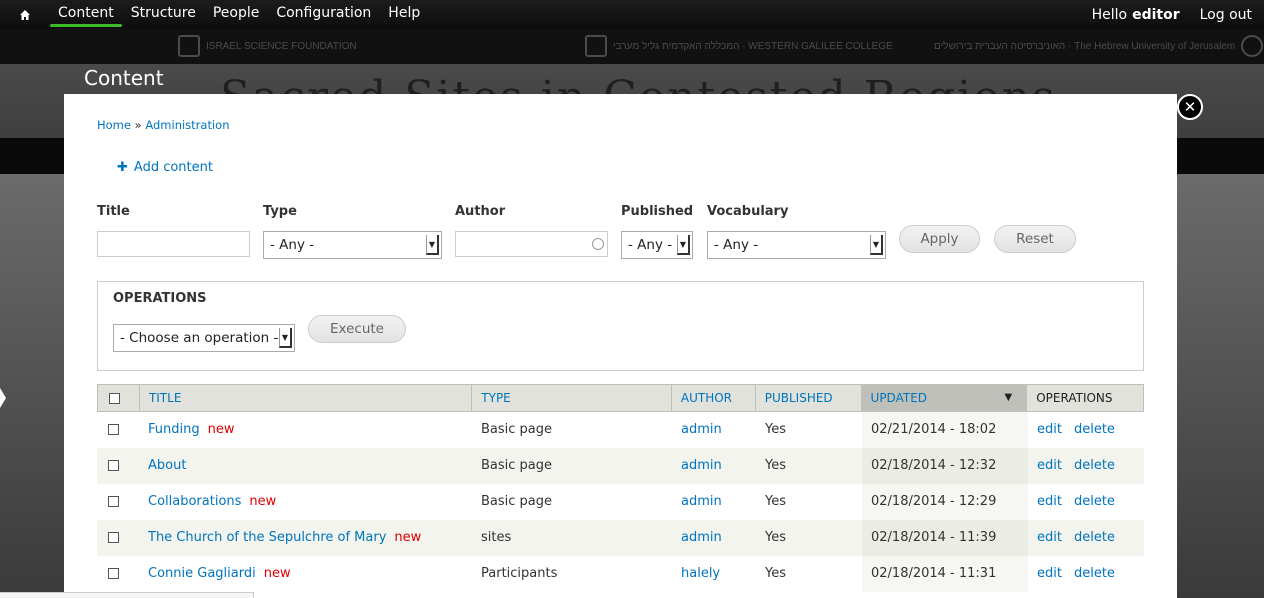  What do you see at coordinates (305, 574) in the screenshot?
I see `title-cell: Connie Gagliardi new` at bounding box center [305, 574].